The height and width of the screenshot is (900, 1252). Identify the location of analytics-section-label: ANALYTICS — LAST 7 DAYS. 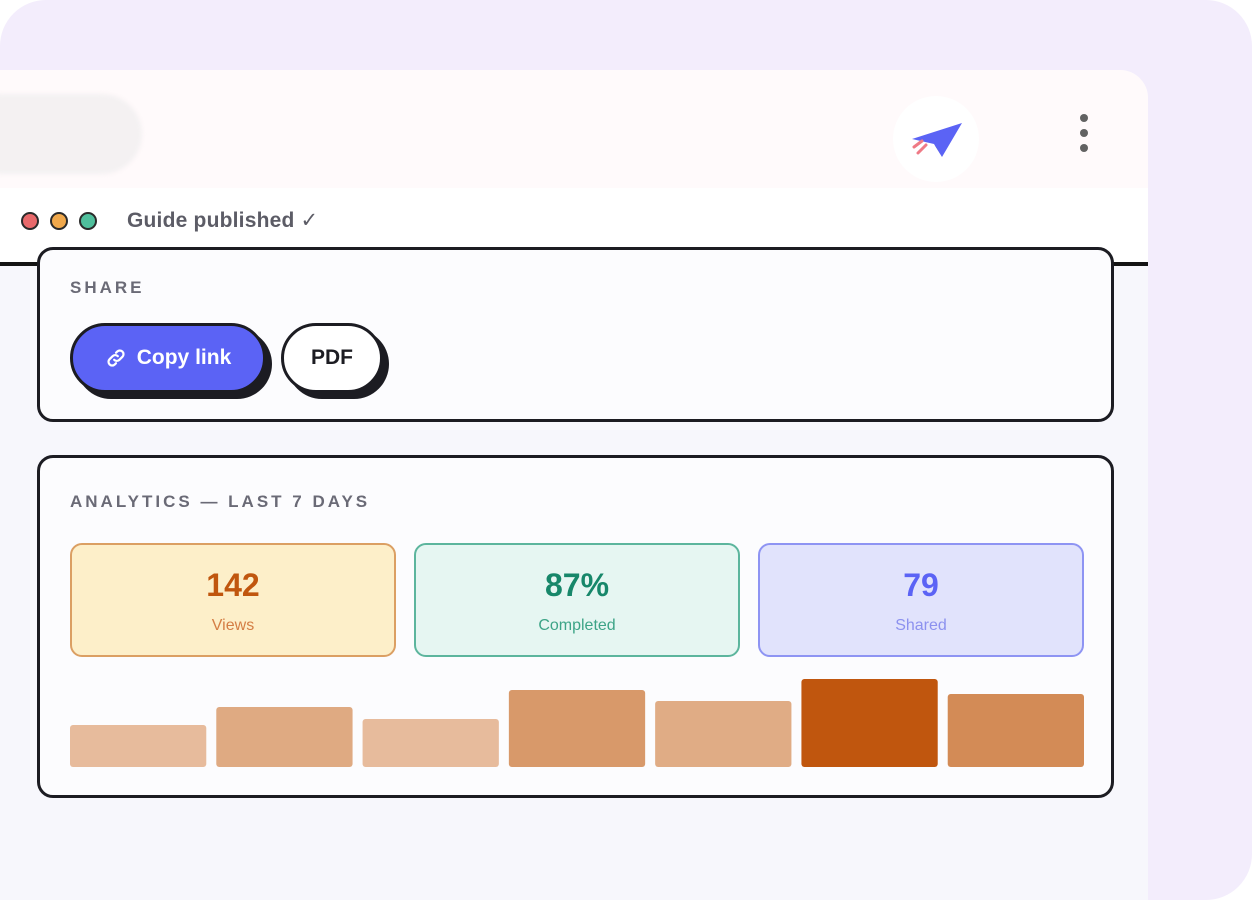
(220, 501).